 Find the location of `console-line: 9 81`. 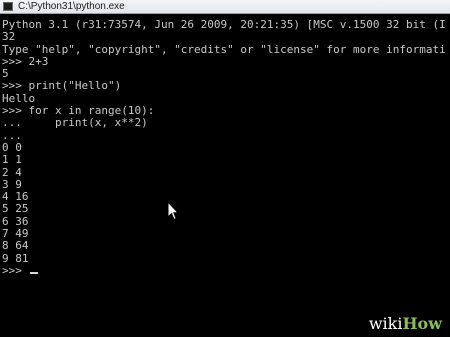

console-line: 9 81 is located at coordinates (15, 258).